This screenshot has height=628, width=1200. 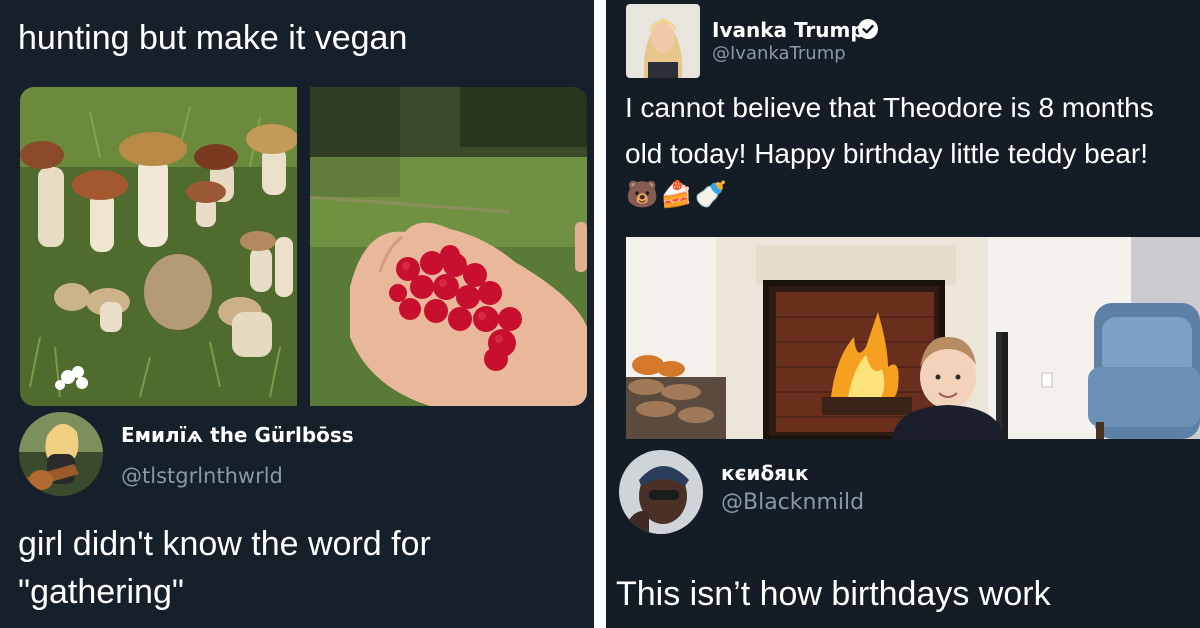 What do you see at coordinates (61, 454) in the screenshot?
I see `user-avatar` at bounding box center [61, 454].